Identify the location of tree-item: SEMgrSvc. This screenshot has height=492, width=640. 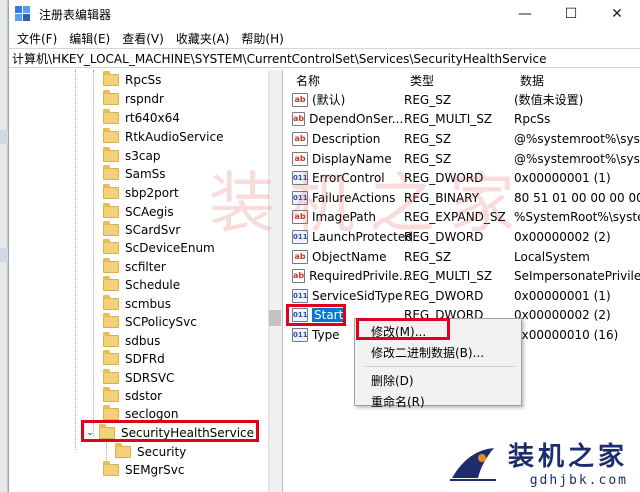
(143, 469).